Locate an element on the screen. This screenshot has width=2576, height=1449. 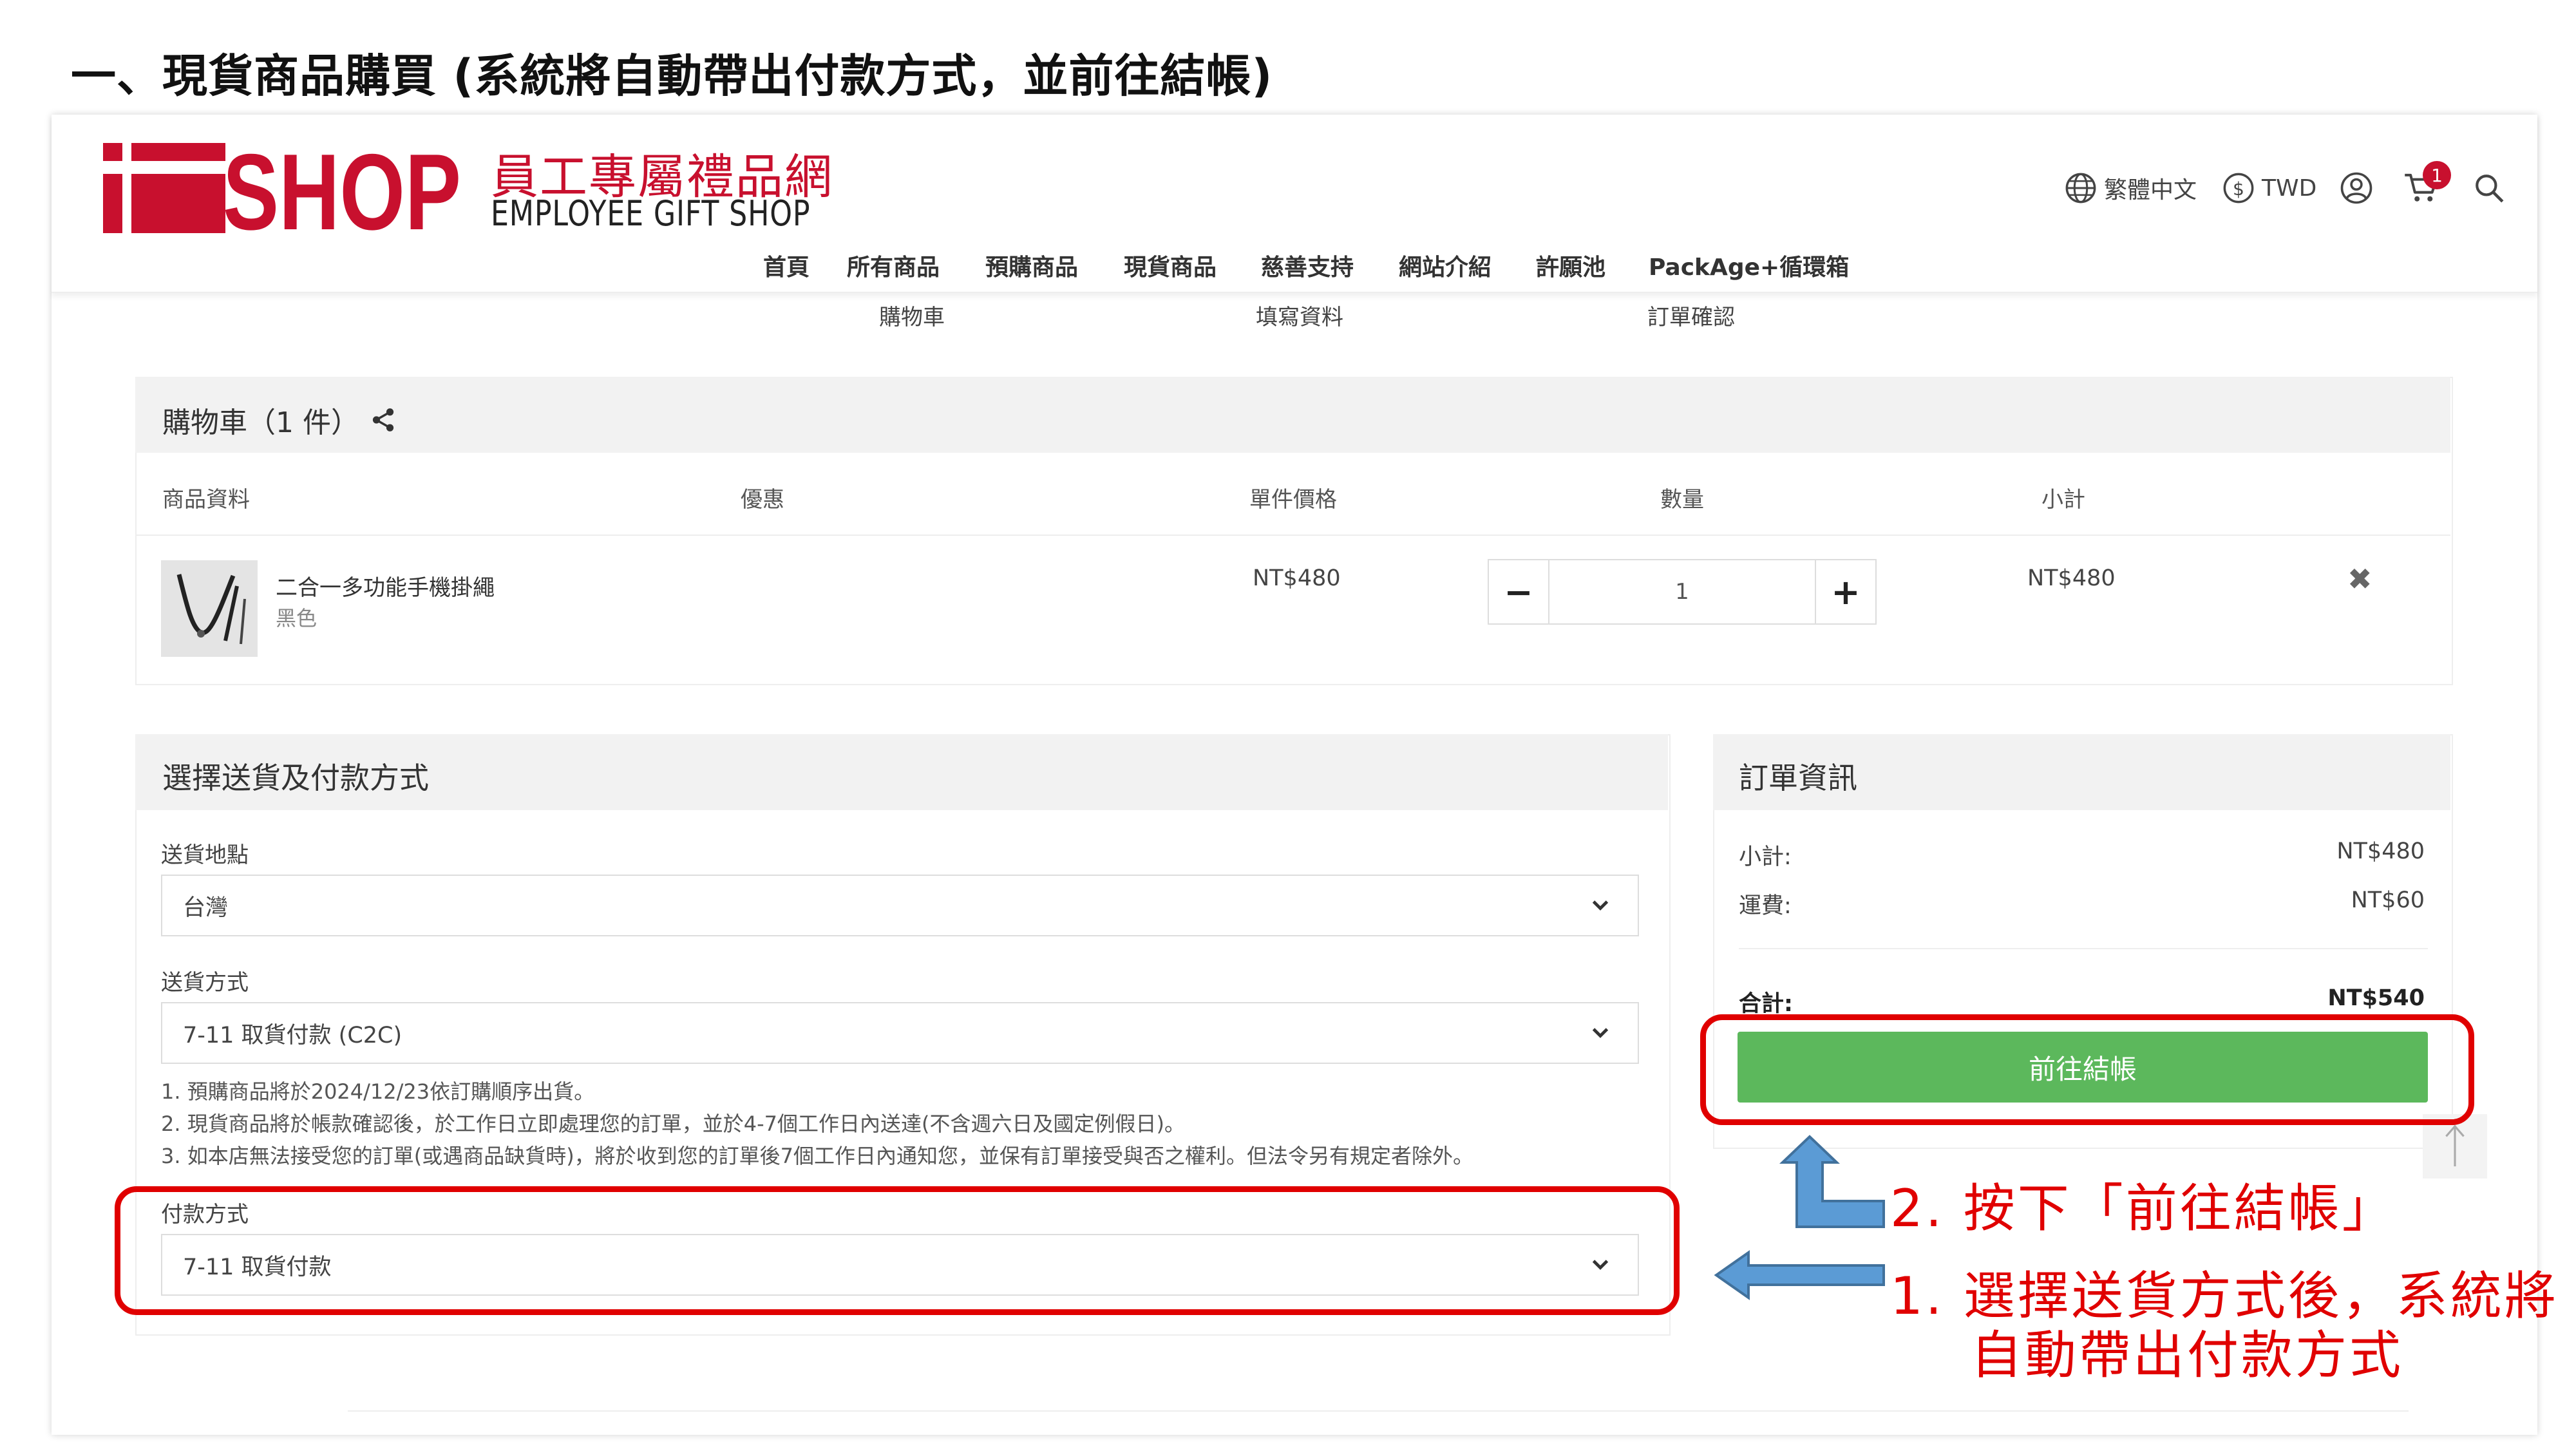
ishop-logo: SHOP is located at coordinates (283, 188).